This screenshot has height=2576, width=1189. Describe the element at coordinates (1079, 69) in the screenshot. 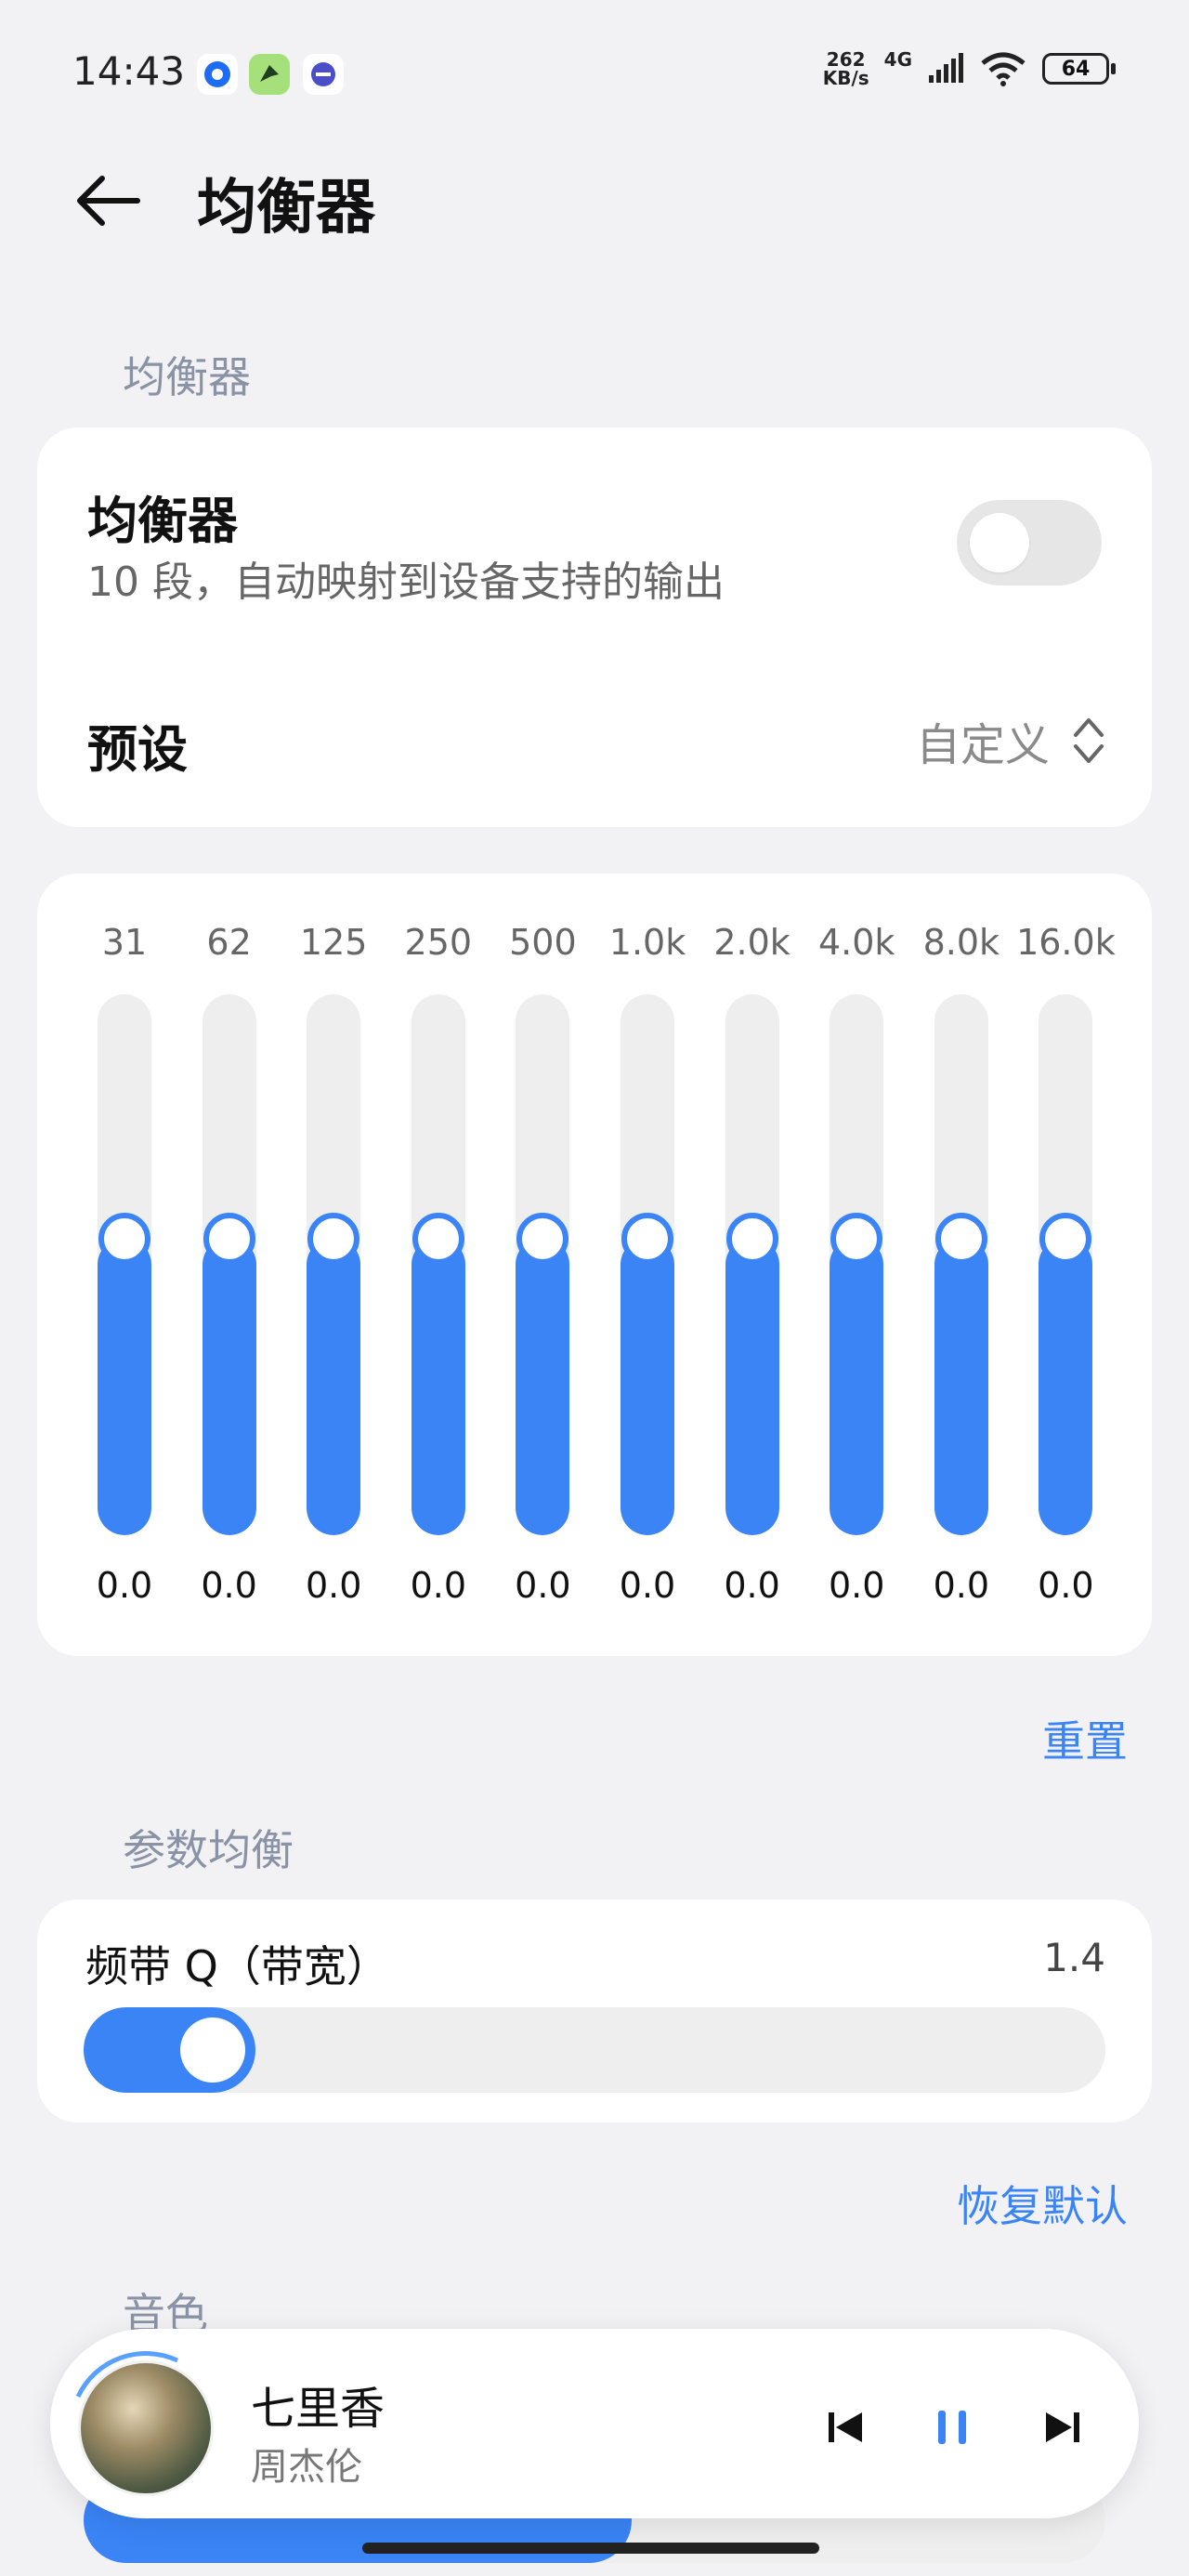

I see `battery-indicator: 64` at that location.